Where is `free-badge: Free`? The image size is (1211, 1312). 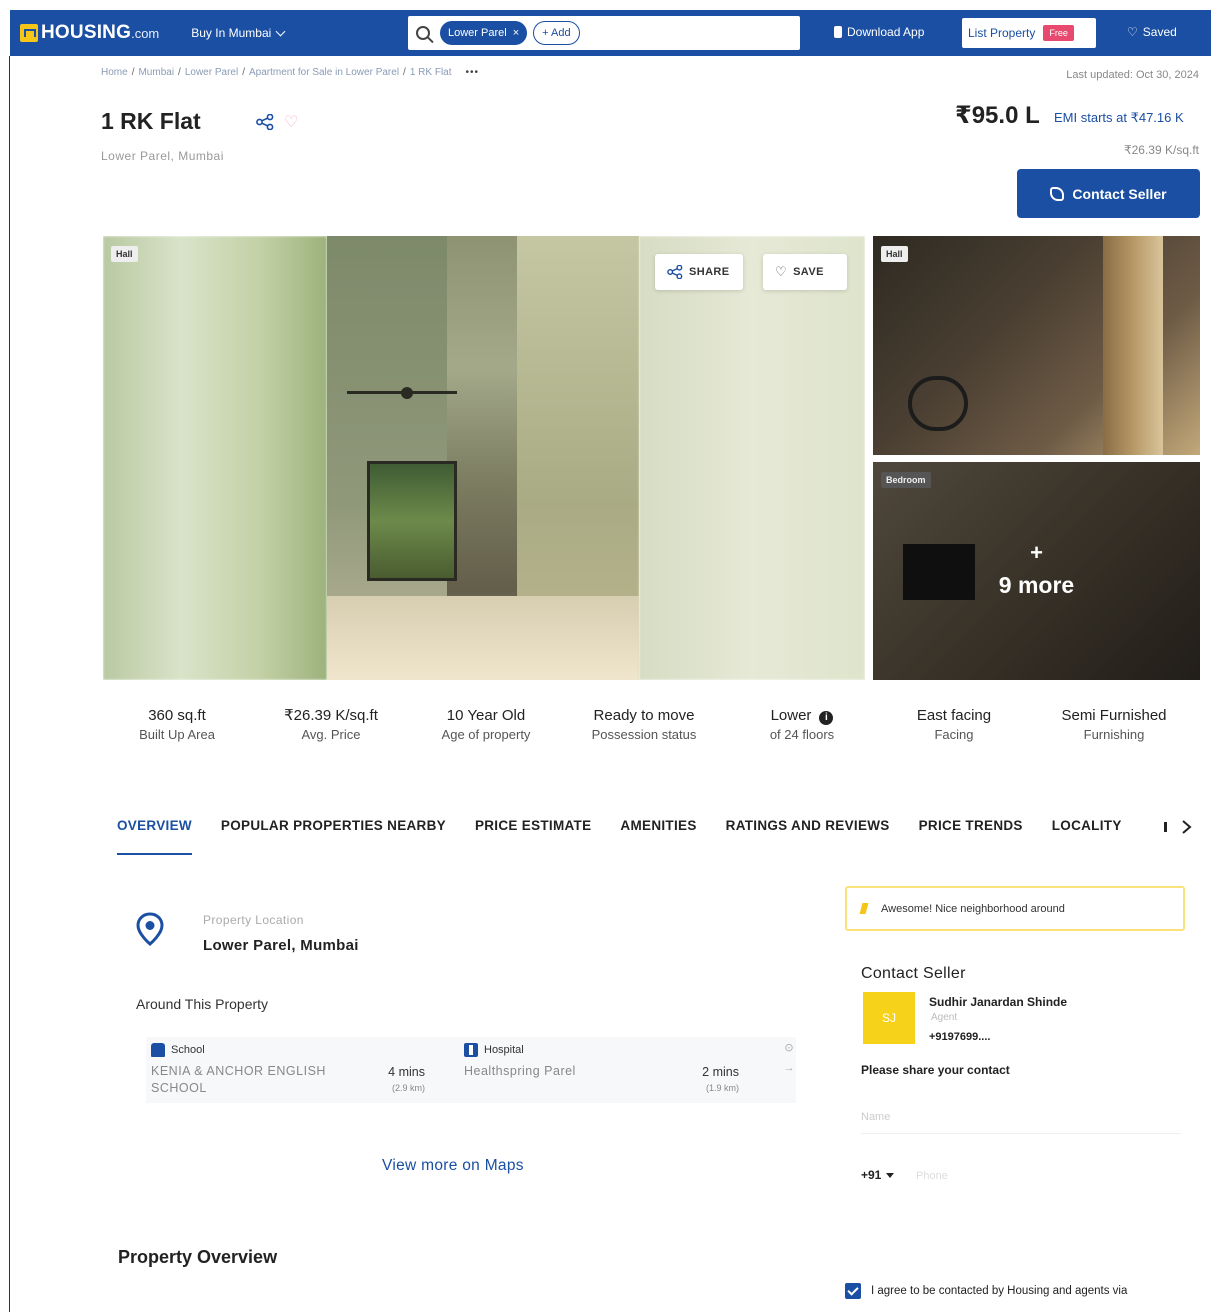 free-badge: Free is located at coordinates (1058, 33).